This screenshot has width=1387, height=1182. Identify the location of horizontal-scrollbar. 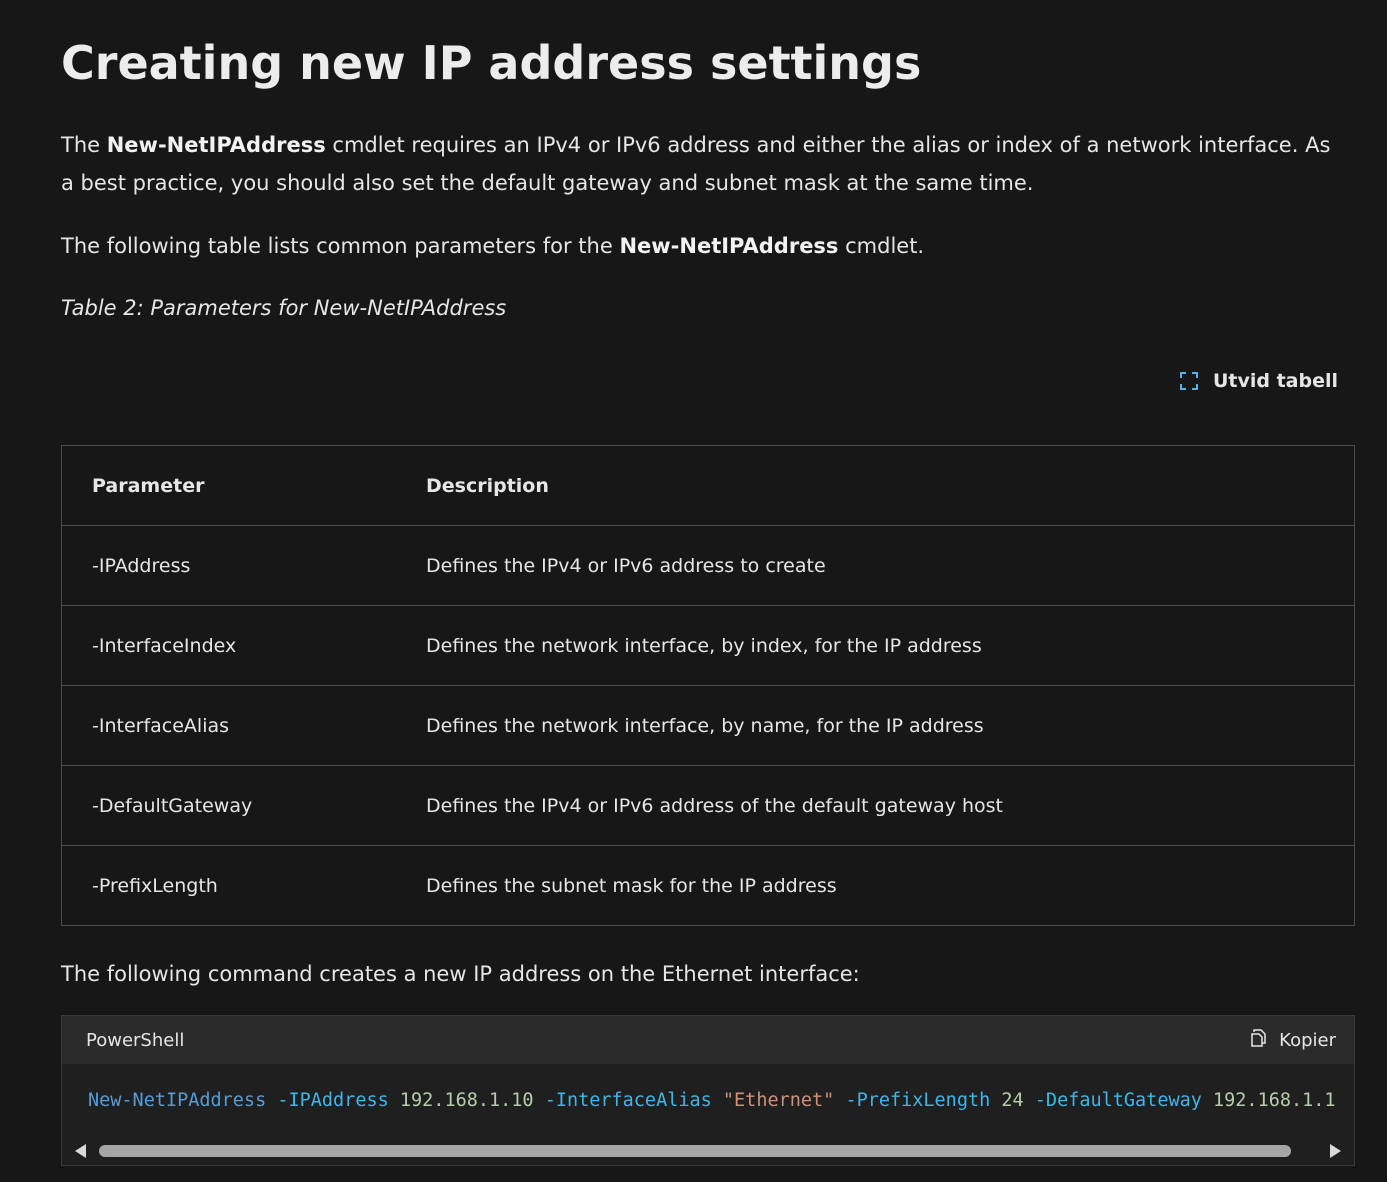
(708, 1151).